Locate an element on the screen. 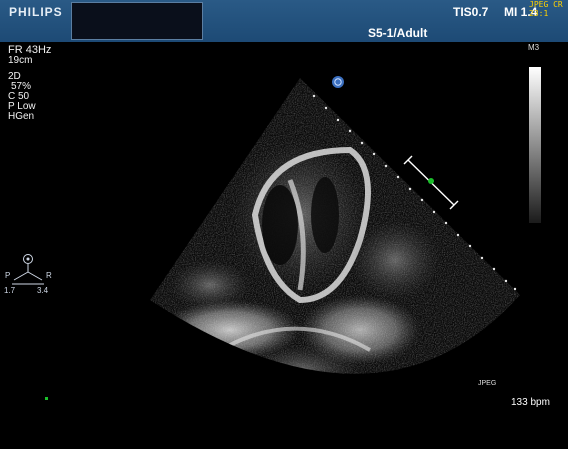  orientation-right-label: R is located at coordinates (49, 275).